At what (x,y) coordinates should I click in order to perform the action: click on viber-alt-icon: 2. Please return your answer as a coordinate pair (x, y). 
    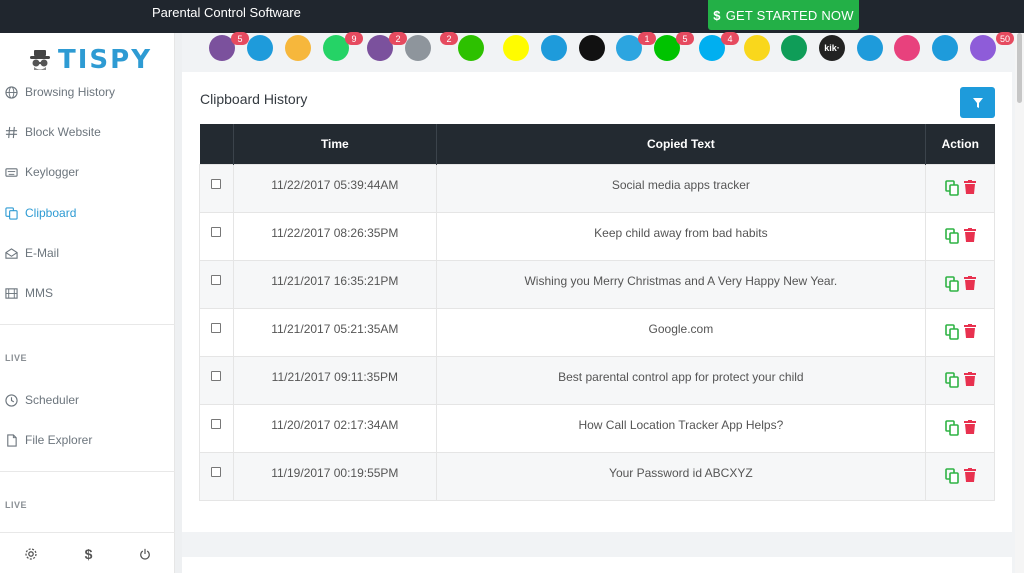
    Looking at the image, I should click on (387, 46).